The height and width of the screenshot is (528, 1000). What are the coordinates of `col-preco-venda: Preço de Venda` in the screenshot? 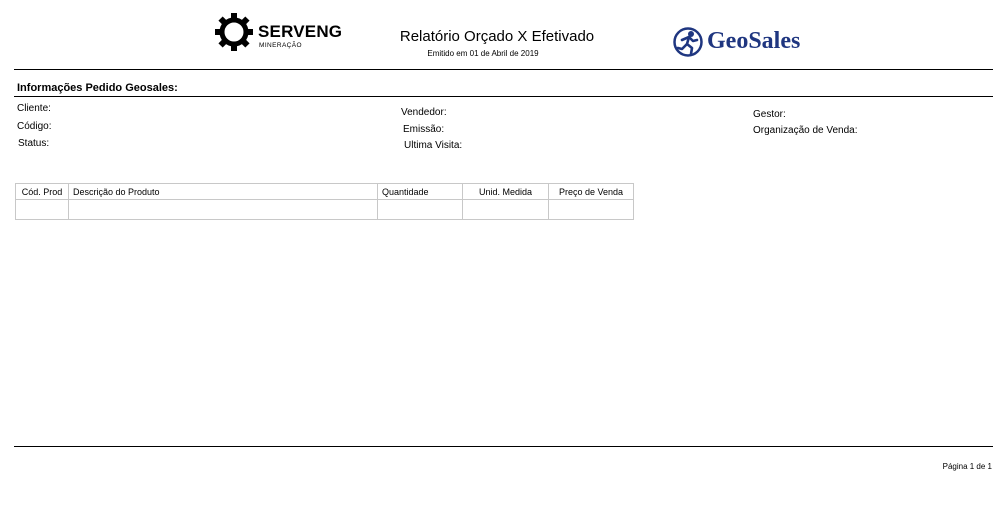 It's located at (591, 191).